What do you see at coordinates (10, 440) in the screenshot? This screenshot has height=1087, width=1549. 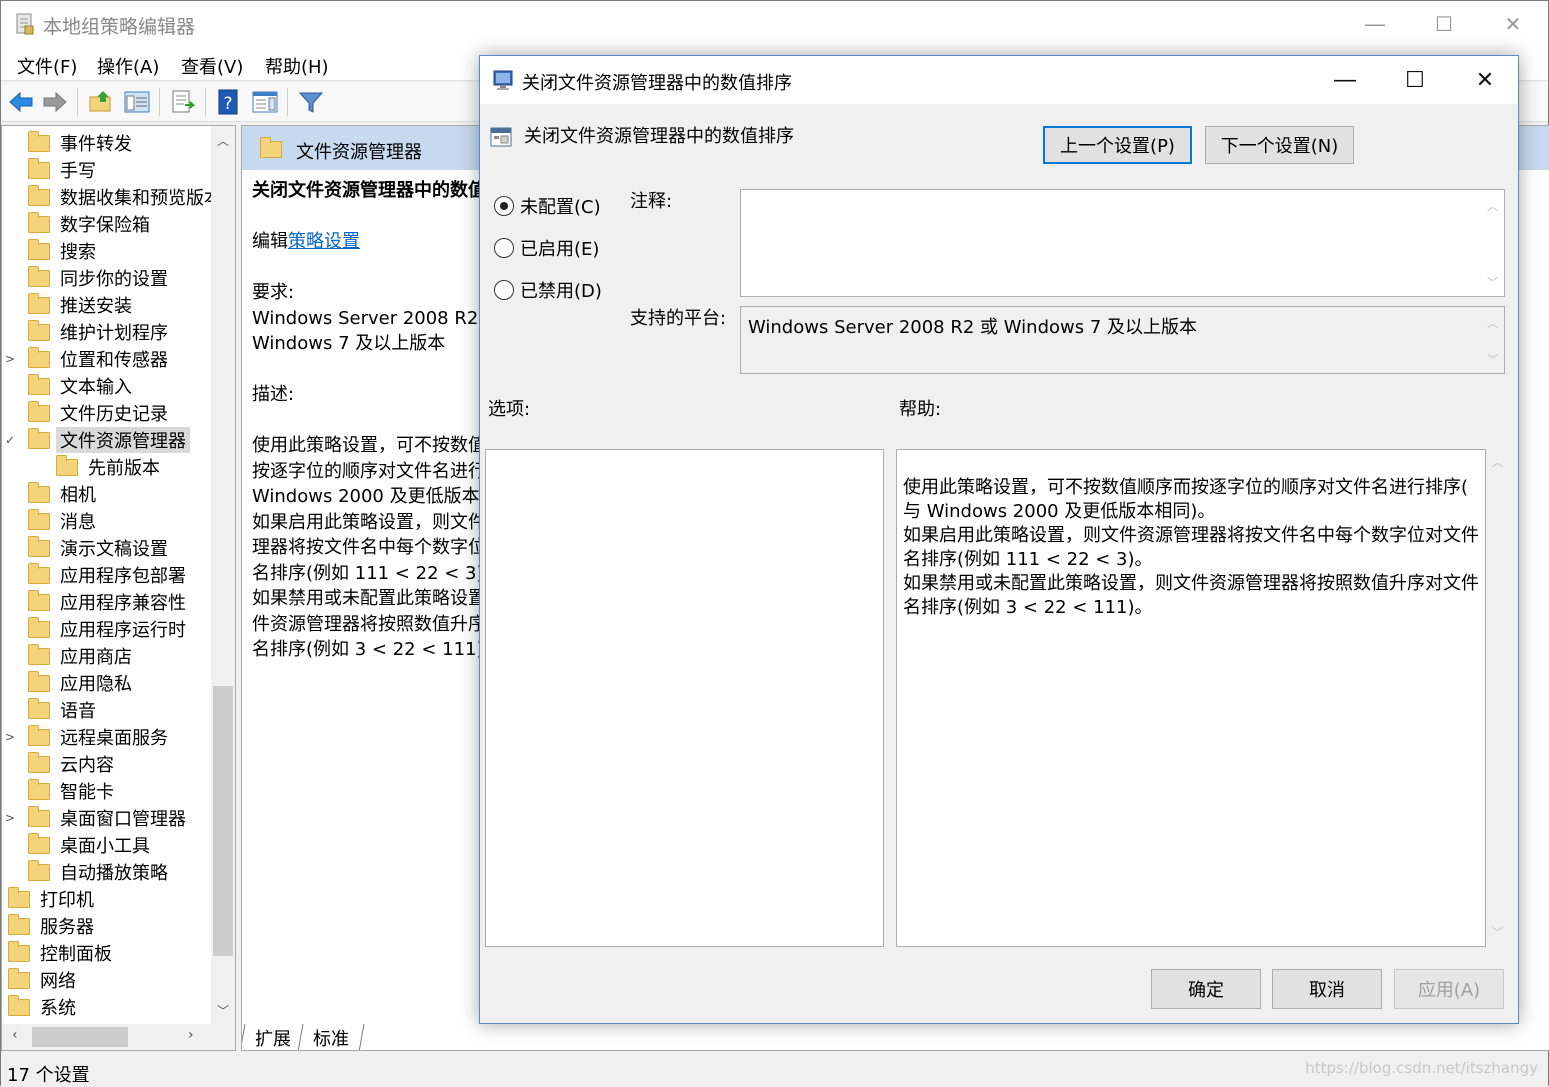 I see `collapse-arrow-icon: ✓` at bounding box center [10, 440].